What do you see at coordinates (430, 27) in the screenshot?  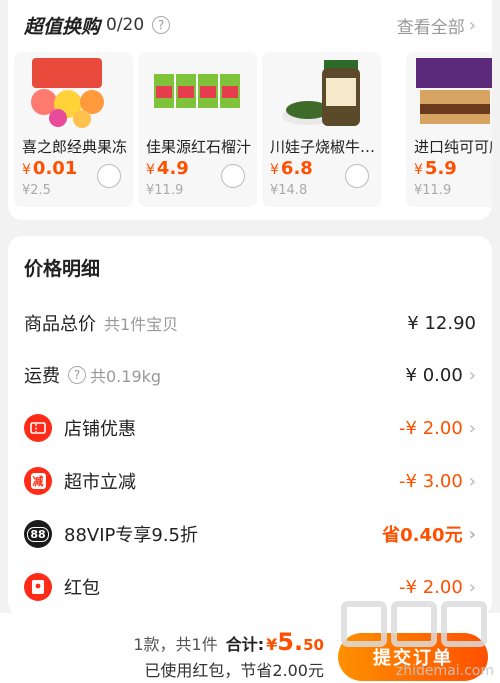 I see `view-all-label: 查看全部` at bounding box center [430, 27].